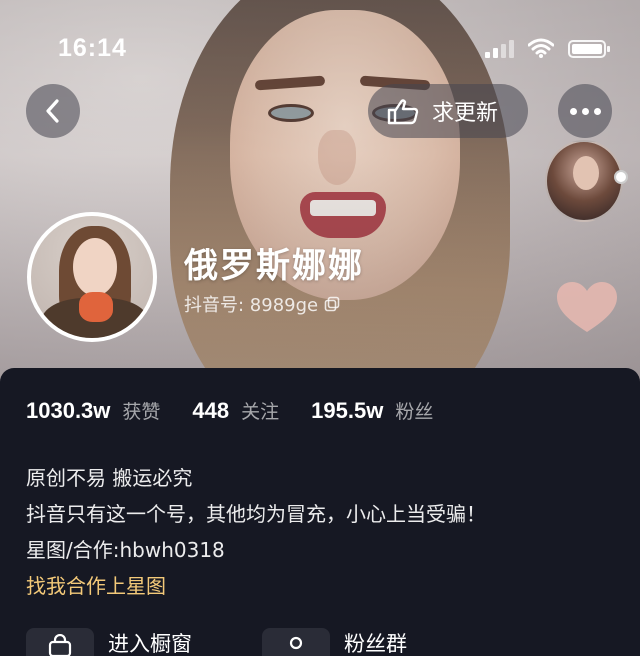  I want to click on bio-line: 原创不易 搬运必究, so click(109, 478).